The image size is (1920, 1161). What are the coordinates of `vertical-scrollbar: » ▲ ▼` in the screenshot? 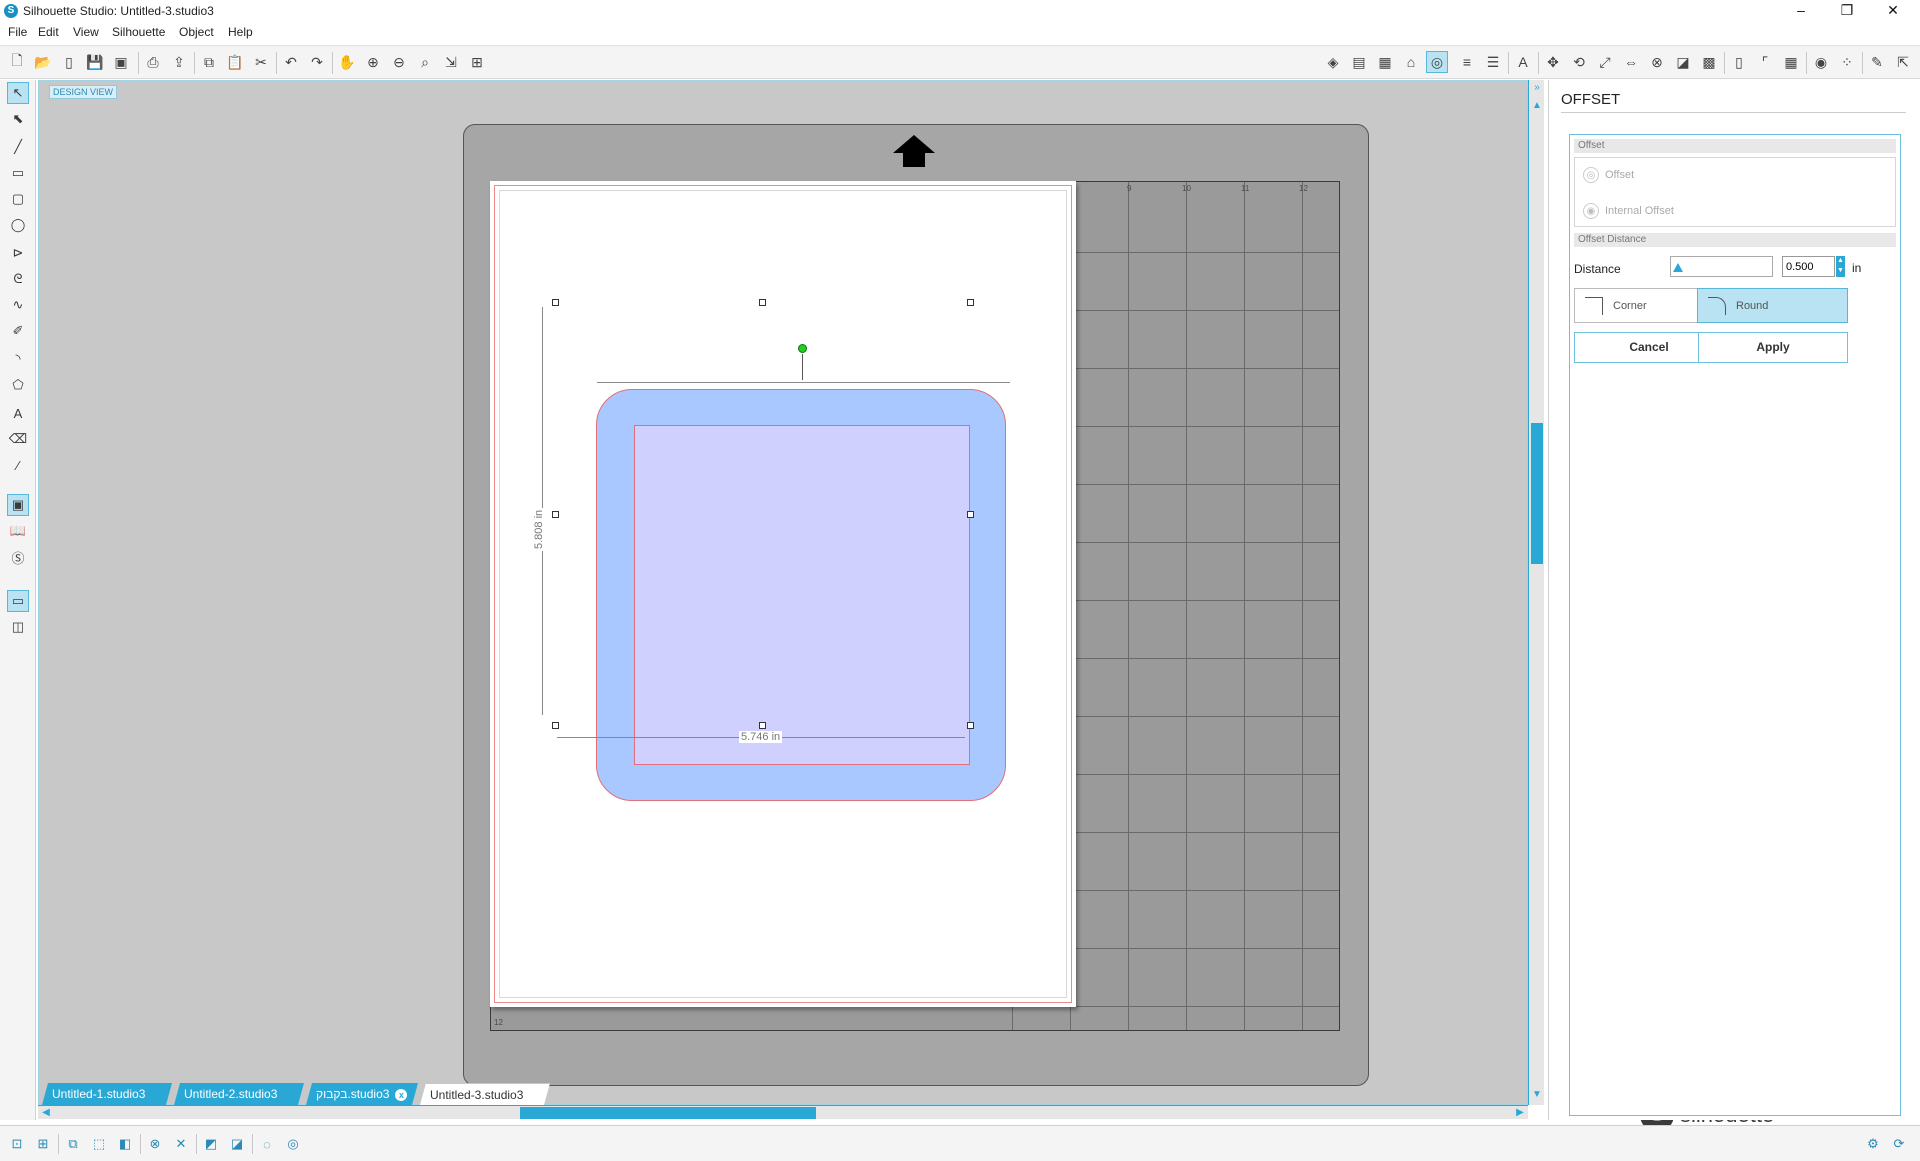 It's located at (1536, 592).